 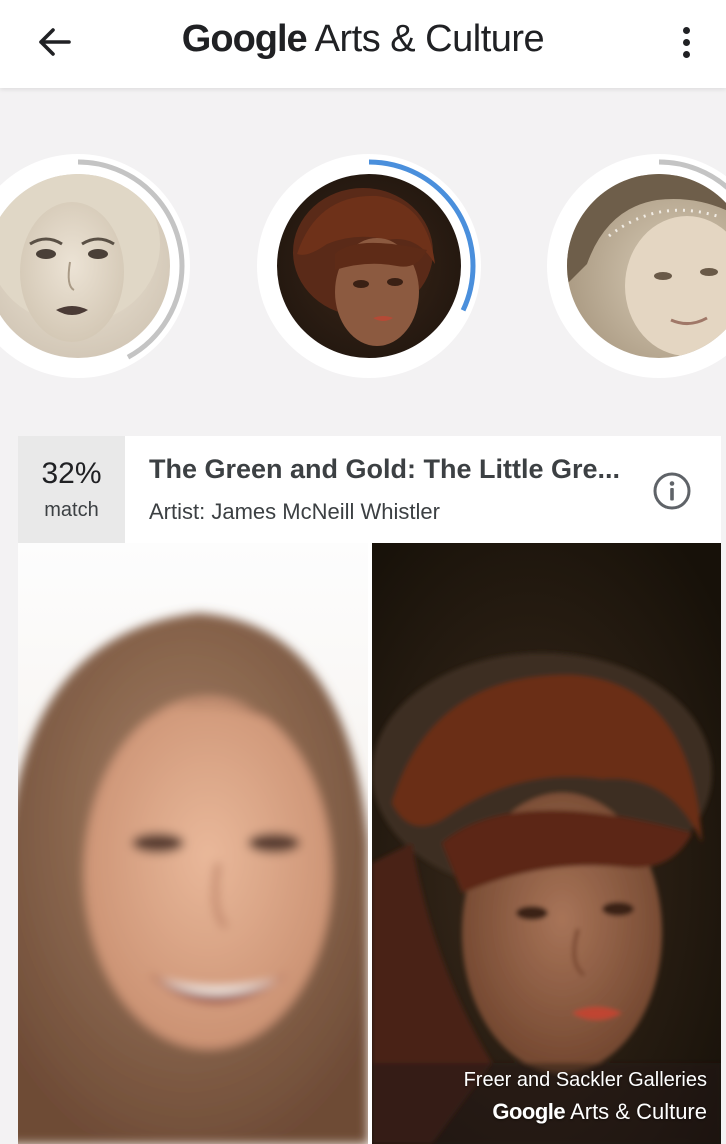 What do you see at coordinates (71, 473) in the screenshot?
I see `match-percent: 32%` at bounding box center [71, 473].